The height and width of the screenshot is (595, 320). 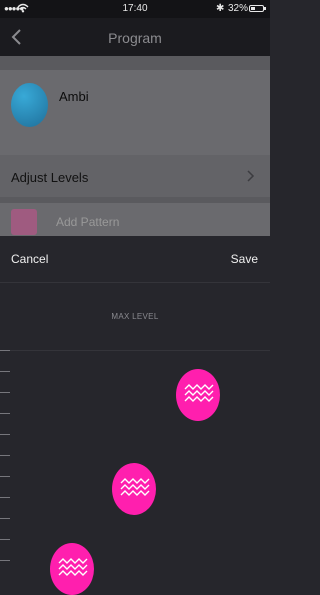 What do you see at coordinates (88, 222) in the screenshot?
I see `add-pattern-label: Add Pattern` at bounding box center [88, 222].